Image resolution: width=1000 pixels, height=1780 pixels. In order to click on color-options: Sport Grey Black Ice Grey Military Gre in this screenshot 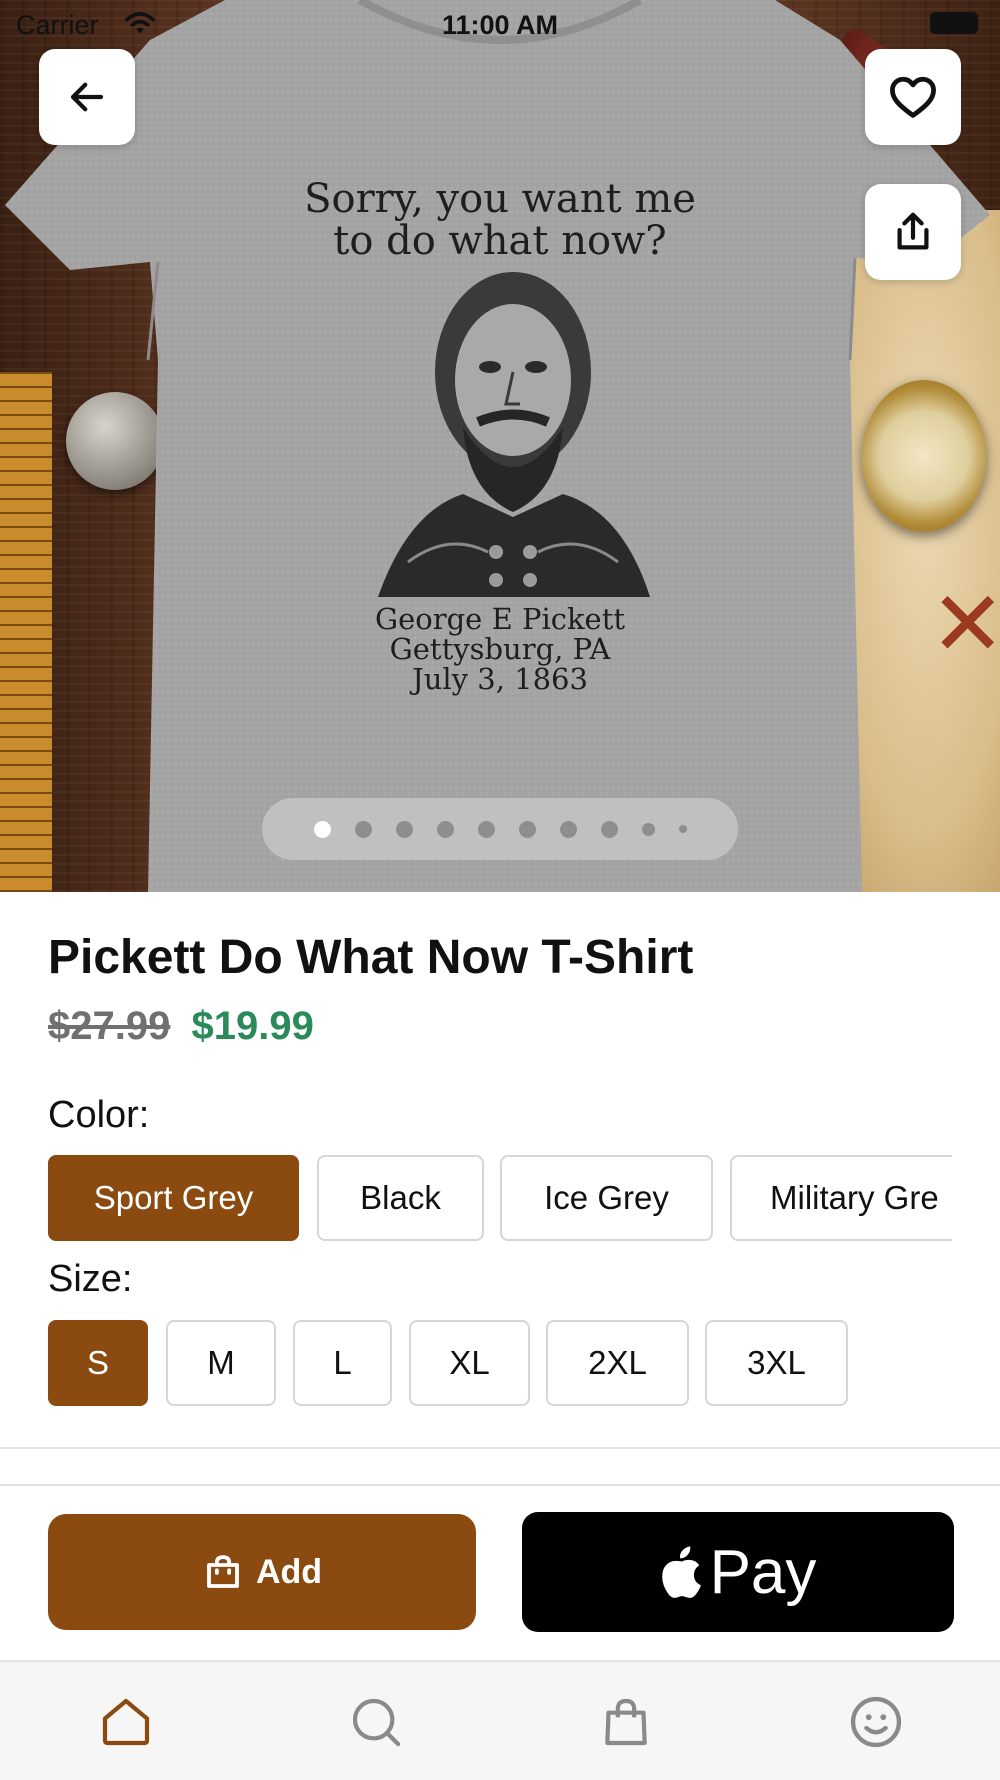, I will do `click(500, 1201)`.